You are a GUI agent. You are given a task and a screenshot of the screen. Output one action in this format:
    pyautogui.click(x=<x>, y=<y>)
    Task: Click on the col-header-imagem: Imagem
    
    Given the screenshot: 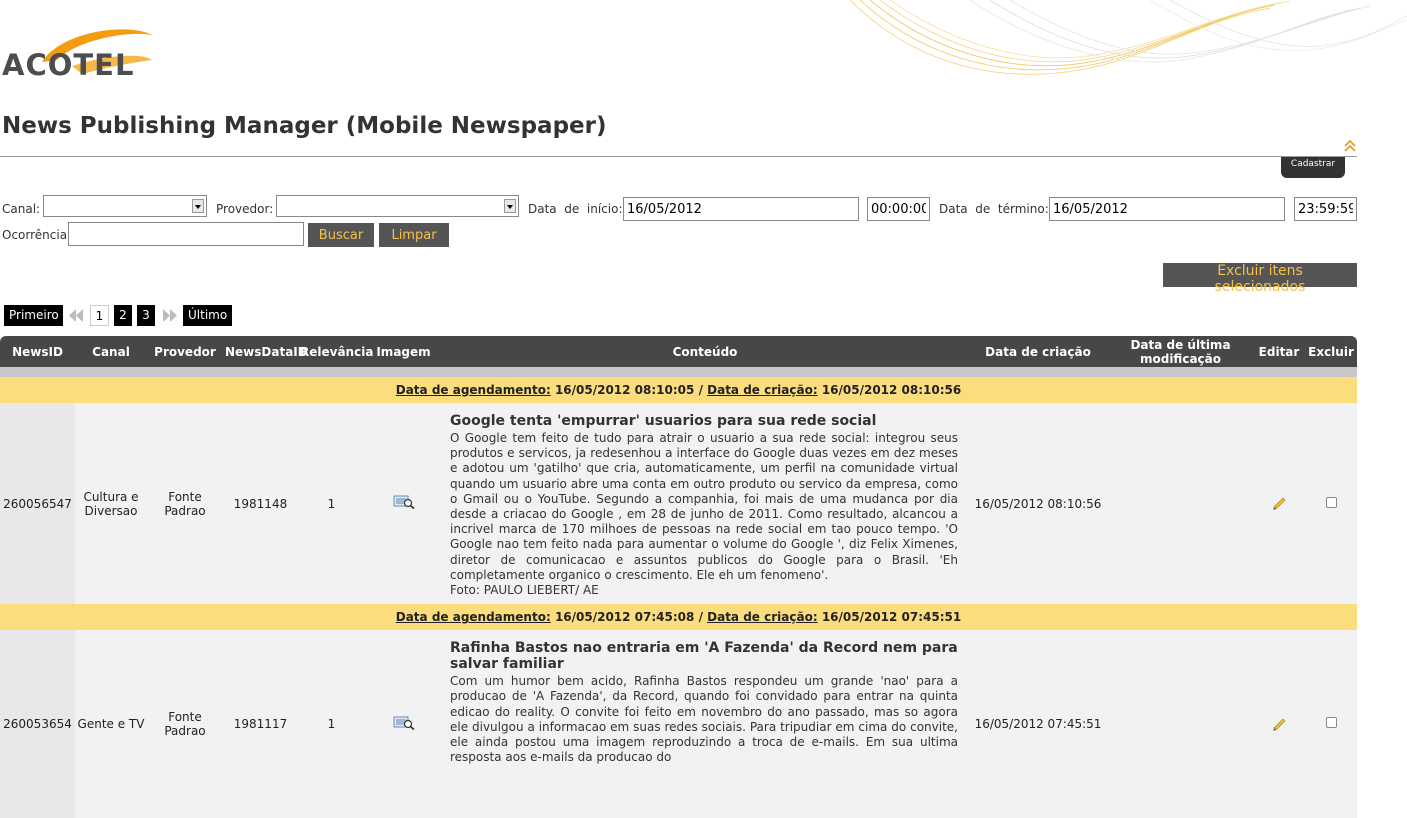 What is the action you would take?
    pyautogui.click(x=403, y=351)
    